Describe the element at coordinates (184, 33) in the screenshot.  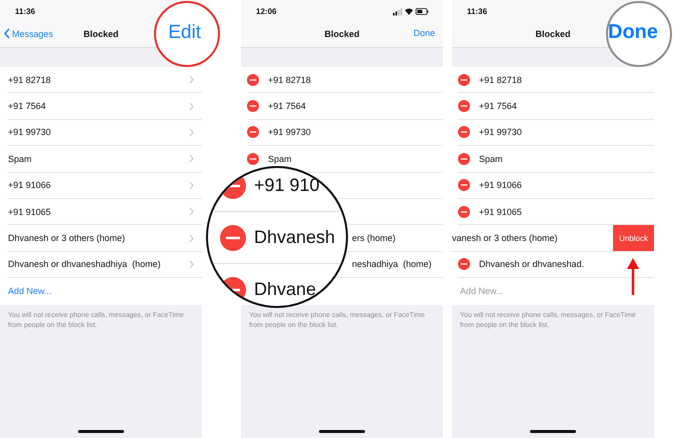
I see `edit-button: Edit` at that location.